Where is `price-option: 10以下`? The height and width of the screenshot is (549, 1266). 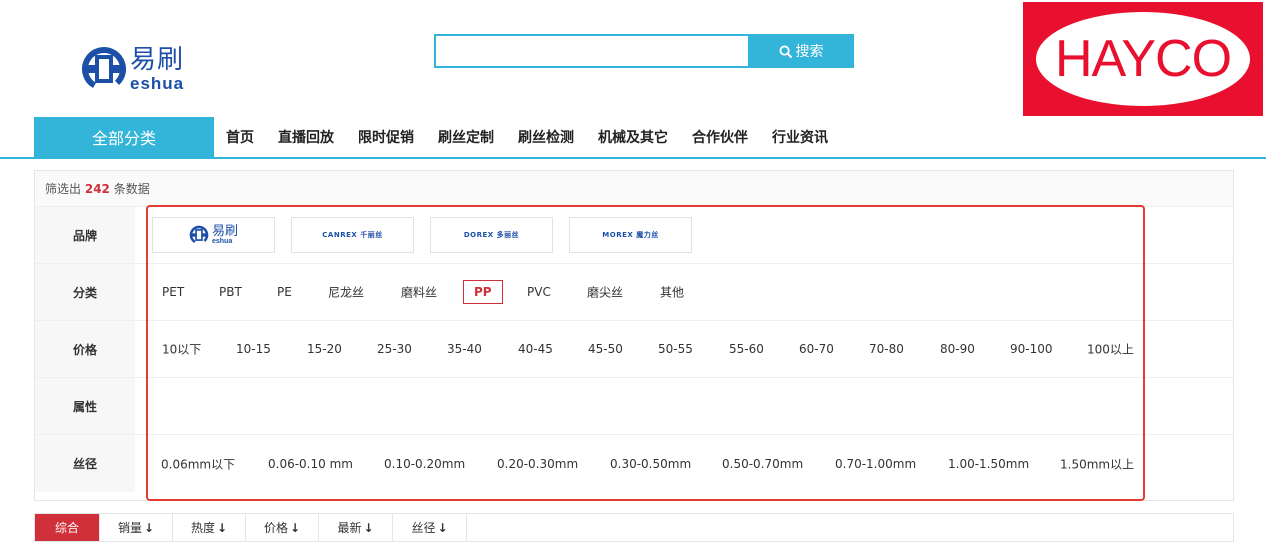
price-option: 10以下 is located at coordinates (181, 349).